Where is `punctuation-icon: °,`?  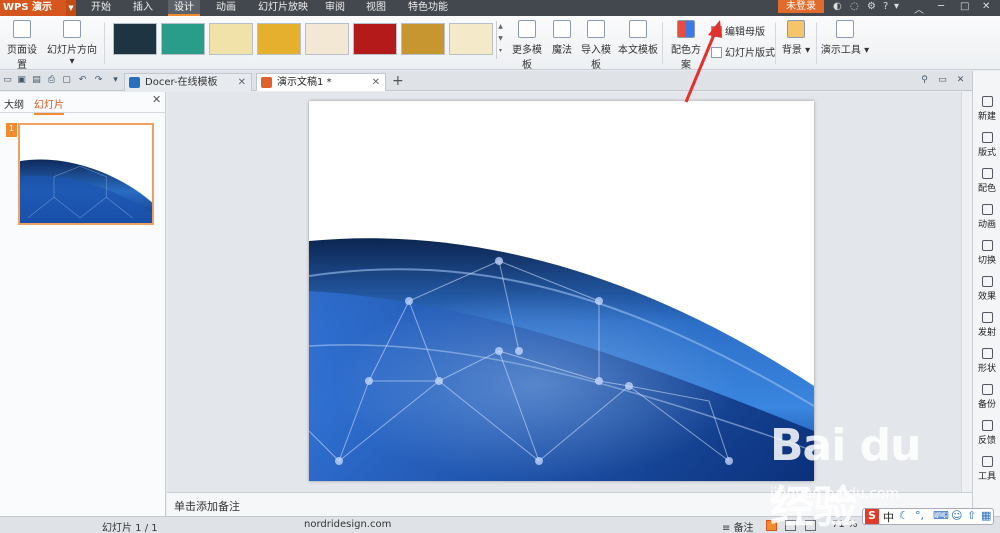 punctuation-icon: °, is located at coordinates (919, 515).